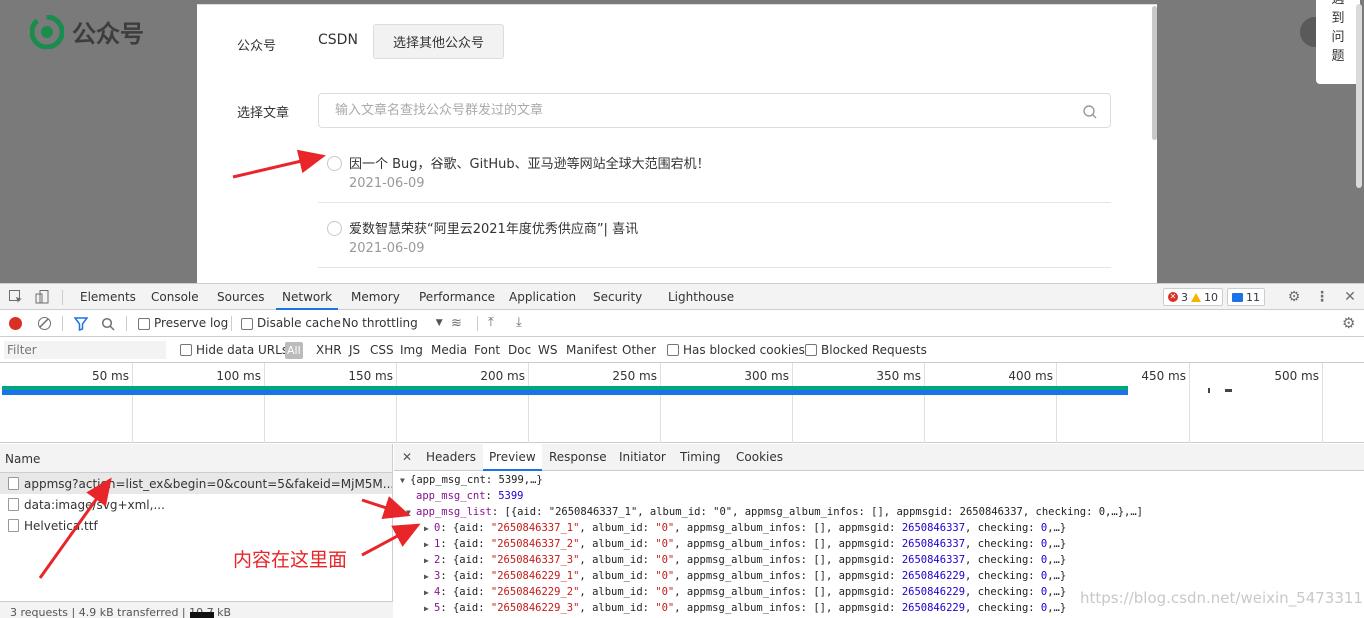 The image size is (1364, 618). I want to click on clear-icon, so click(44, 323).